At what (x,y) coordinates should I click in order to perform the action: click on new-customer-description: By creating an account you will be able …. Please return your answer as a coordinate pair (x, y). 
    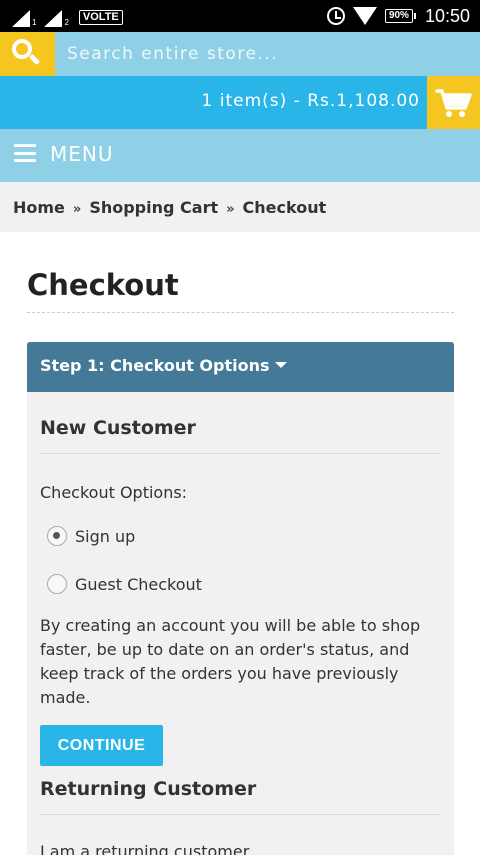
    Looking at the image, I should click on (230, 661).